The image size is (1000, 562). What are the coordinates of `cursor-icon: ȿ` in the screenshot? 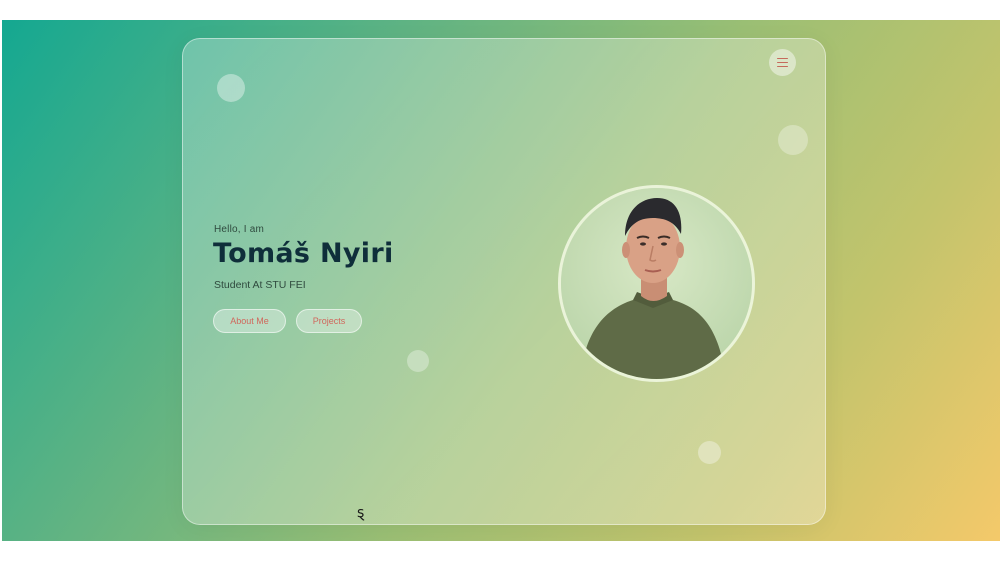 It's located at (361, 513).